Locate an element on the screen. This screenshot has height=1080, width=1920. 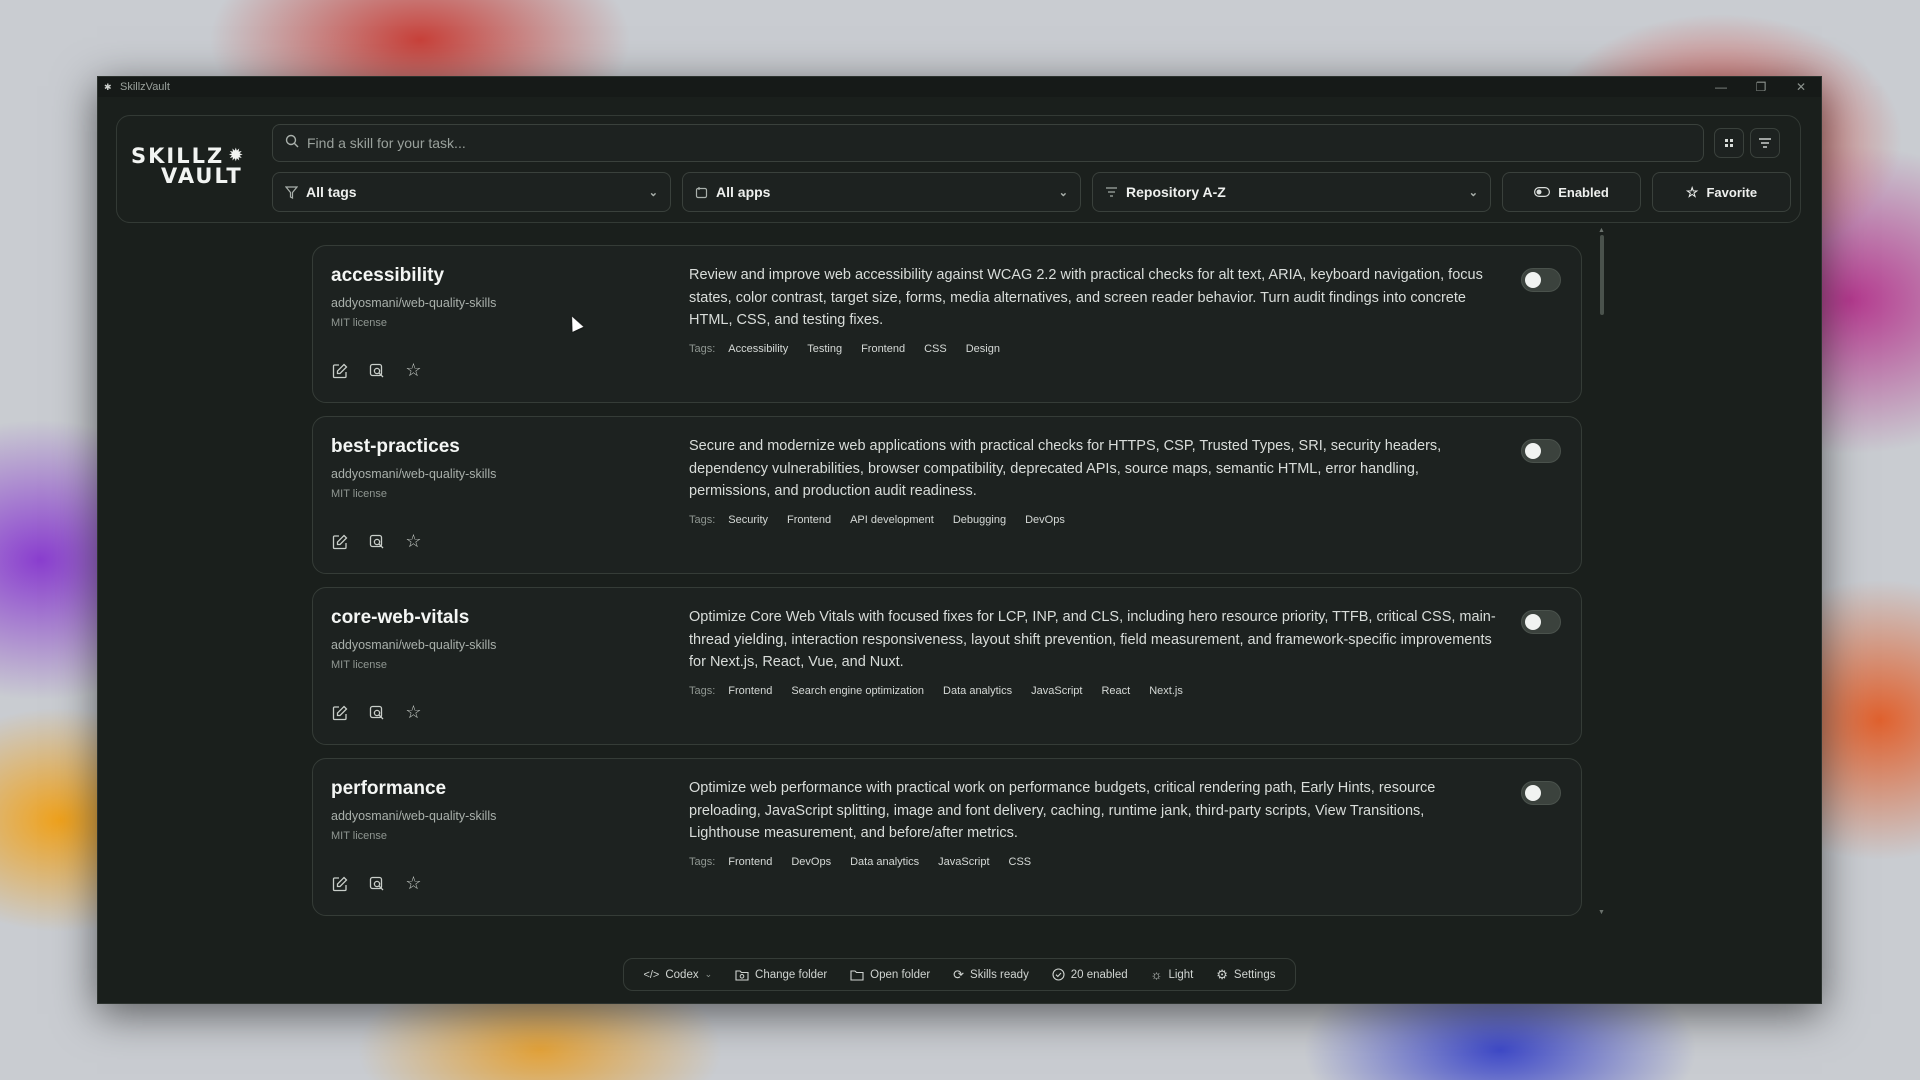
logo-gear-icon: ✹ is located at coordinates (237, 155).